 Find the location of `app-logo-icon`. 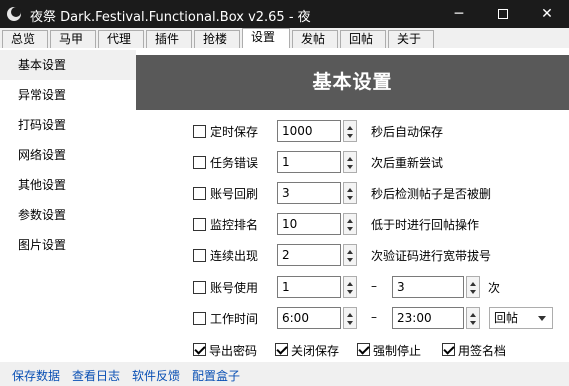

app-logo-icon is located at coordinates (14, 14).